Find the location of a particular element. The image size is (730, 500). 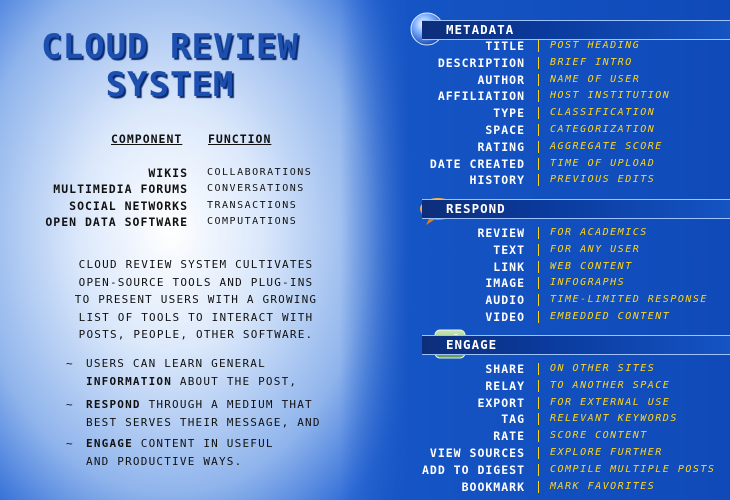

field-key: LINK is located at coordinates (509, 266).